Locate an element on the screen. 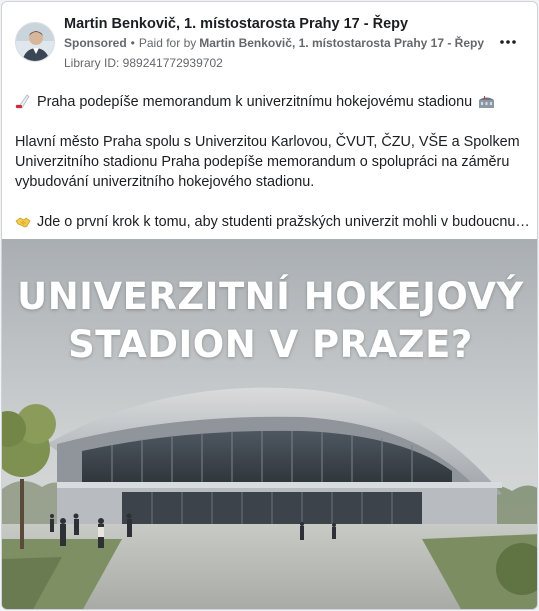  stadium-icon is located at coordinates (487, 102).